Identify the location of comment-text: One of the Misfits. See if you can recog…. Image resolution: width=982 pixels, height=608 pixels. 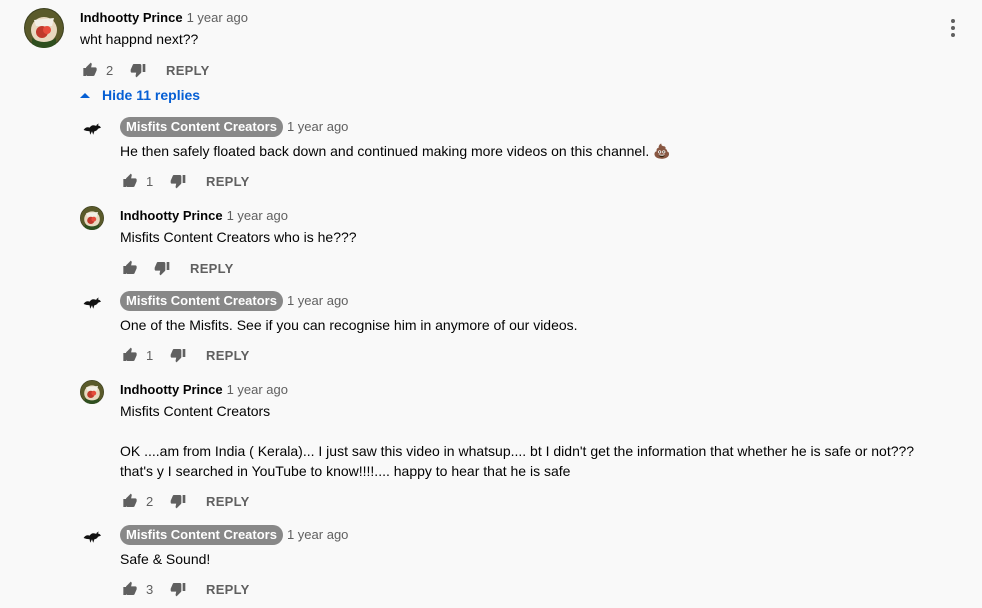
(349, 325).